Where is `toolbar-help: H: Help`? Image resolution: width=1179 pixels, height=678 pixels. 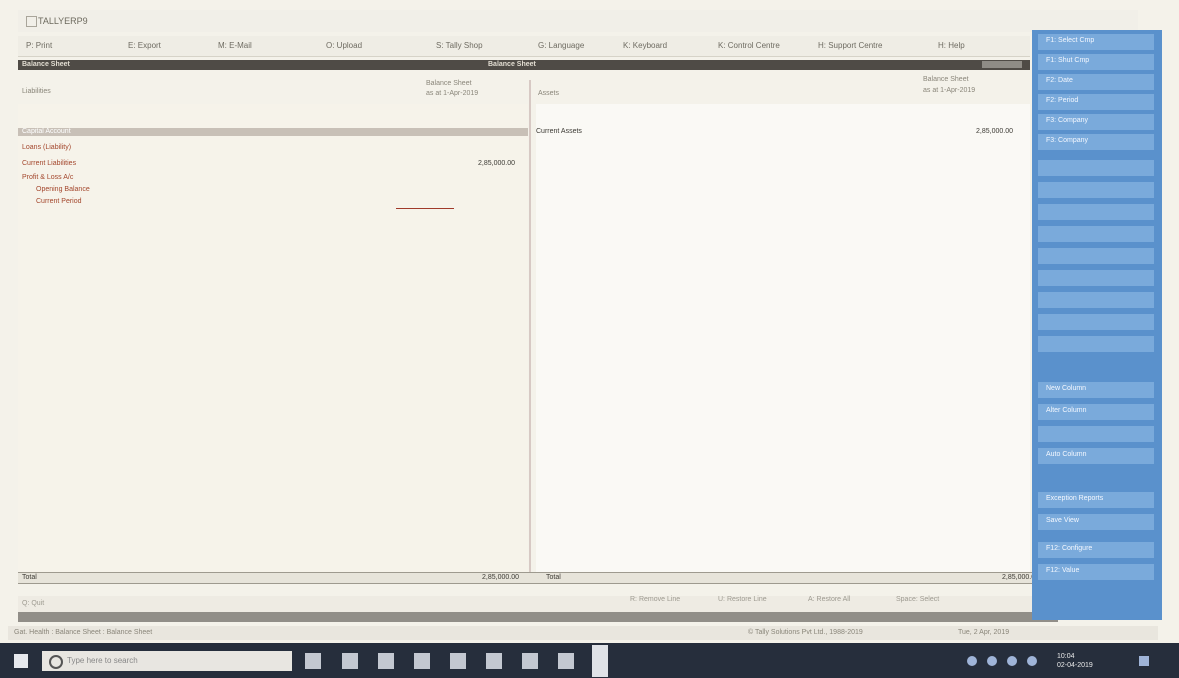
toolbar-help: H: Help is located at coordinates (951, 45).